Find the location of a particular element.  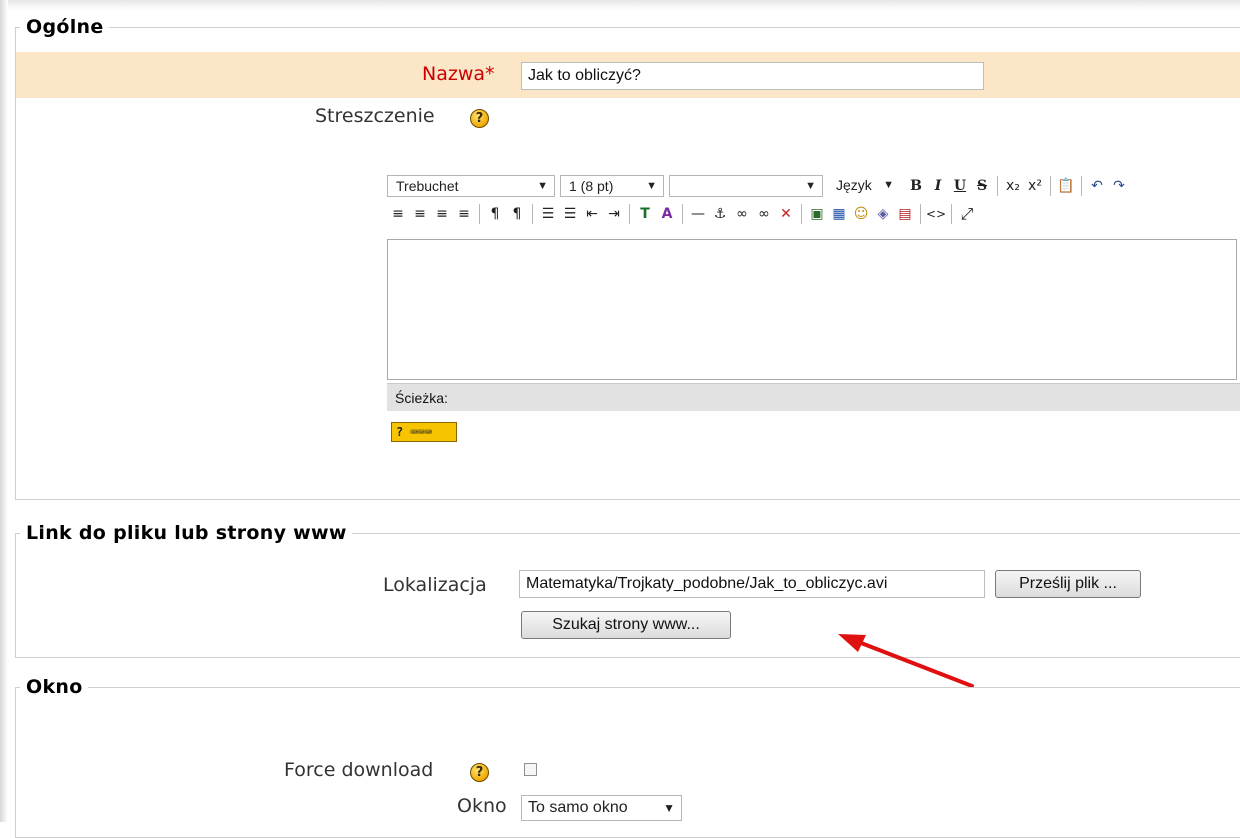

align-center-icon: ≡ is located at coordinates (420, 214).